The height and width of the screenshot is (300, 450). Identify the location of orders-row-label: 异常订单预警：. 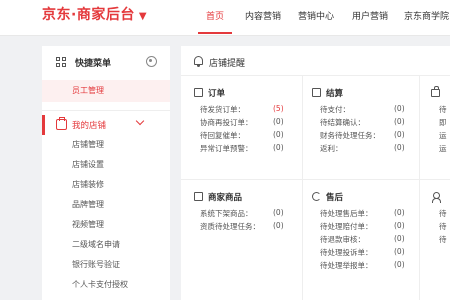
(226, 148).